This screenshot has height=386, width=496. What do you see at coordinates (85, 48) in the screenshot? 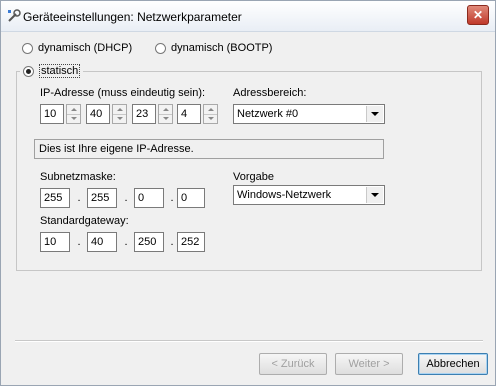
I see `radio-dhcp-label: dynamisch (DHCP)` at bounding box center [85, 48].